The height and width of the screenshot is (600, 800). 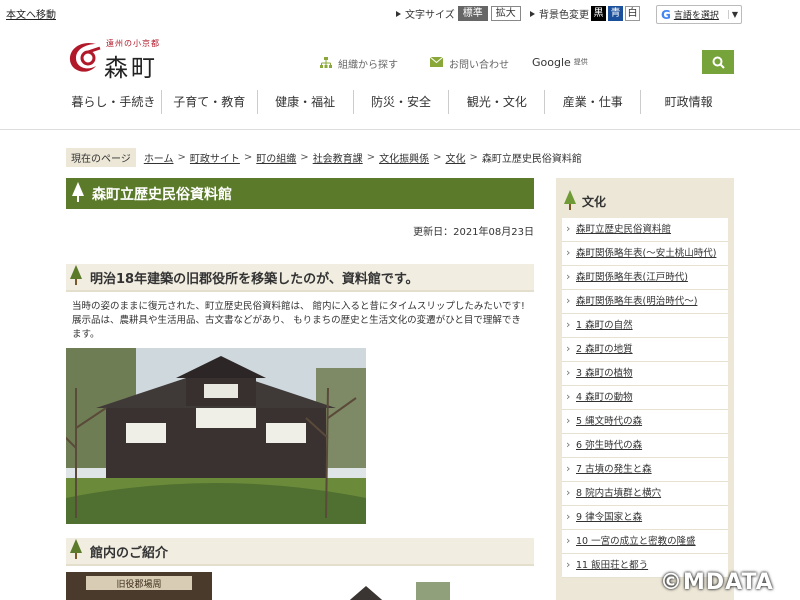 I want to click on language-select: G 言語を選択 ▼, so click(x=699, y=14).